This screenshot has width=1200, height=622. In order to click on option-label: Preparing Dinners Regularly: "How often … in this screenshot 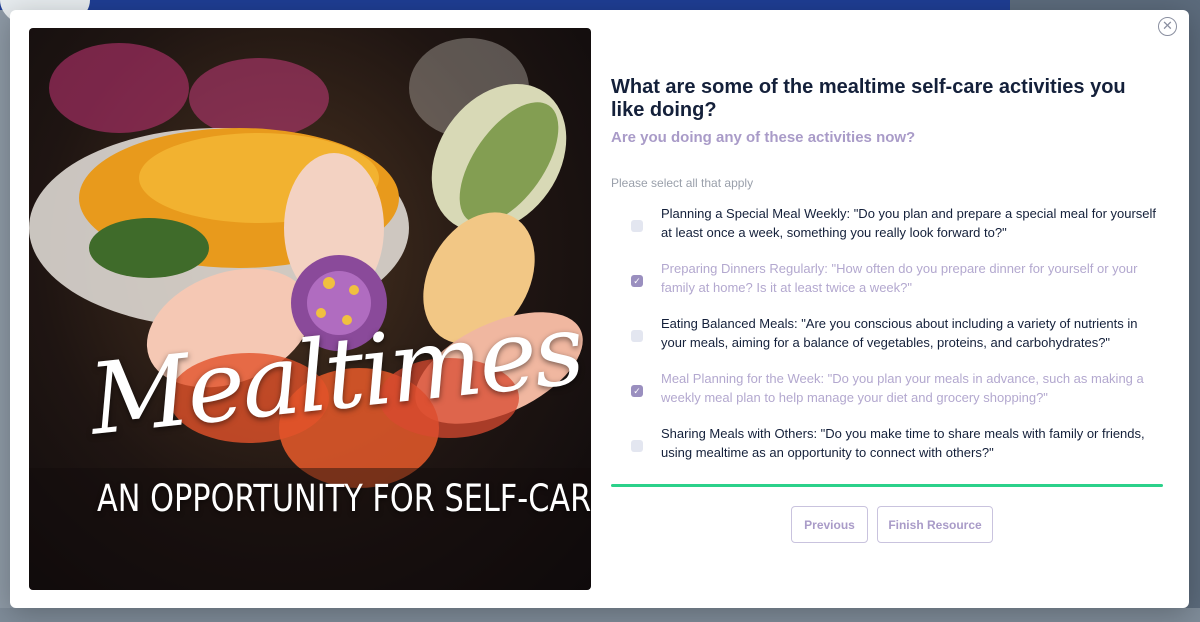, I will do `click(899, 278)`.